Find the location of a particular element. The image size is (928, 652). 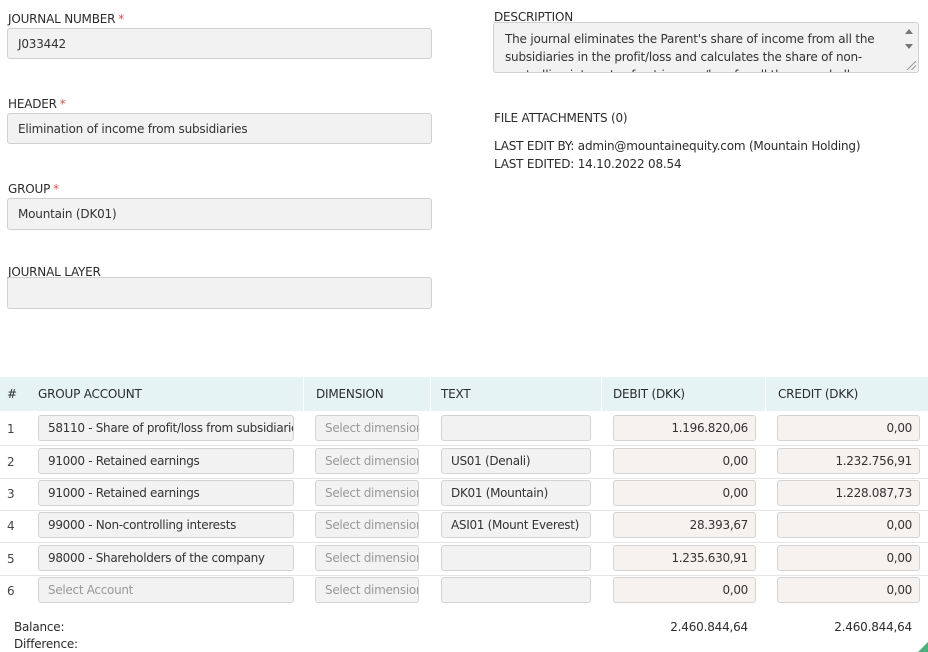

col-header-number: # is located at coordinates (12, 394).